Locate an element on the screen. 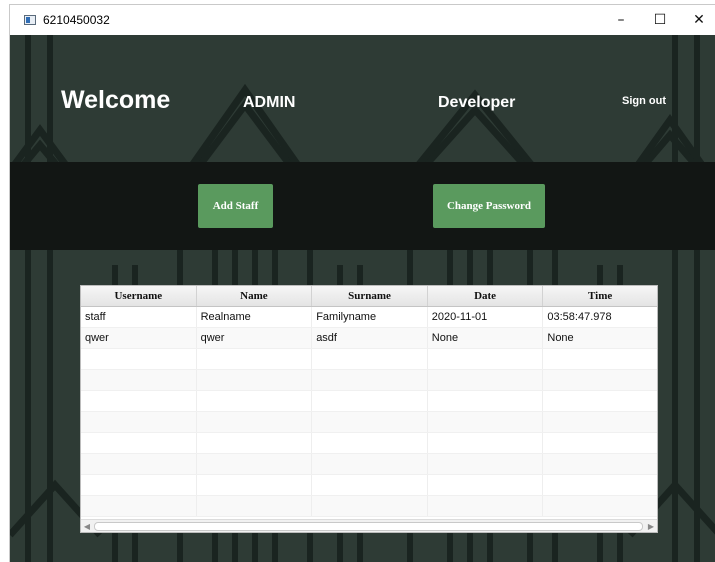 This screenshot has height=562, width=715. column-header-name: Name is located at coordinates (255, 296).